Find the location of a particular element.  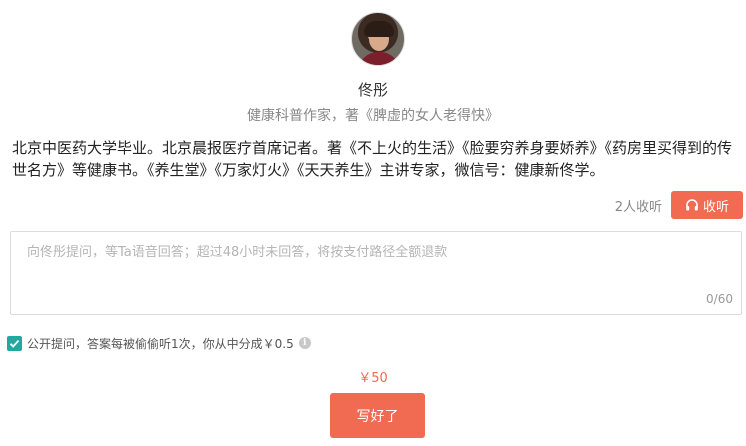

checkmark-icon is located at coordinates (14, 343).